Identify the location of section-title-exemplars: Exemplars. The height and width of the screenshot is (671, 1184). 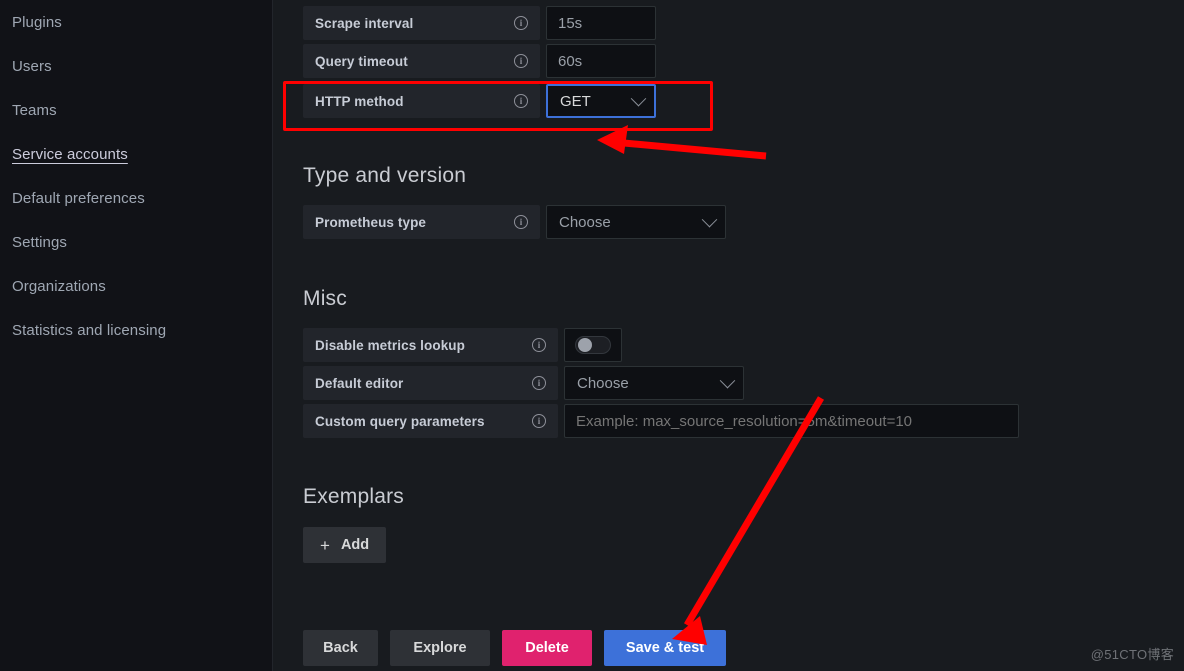
(353, 496).